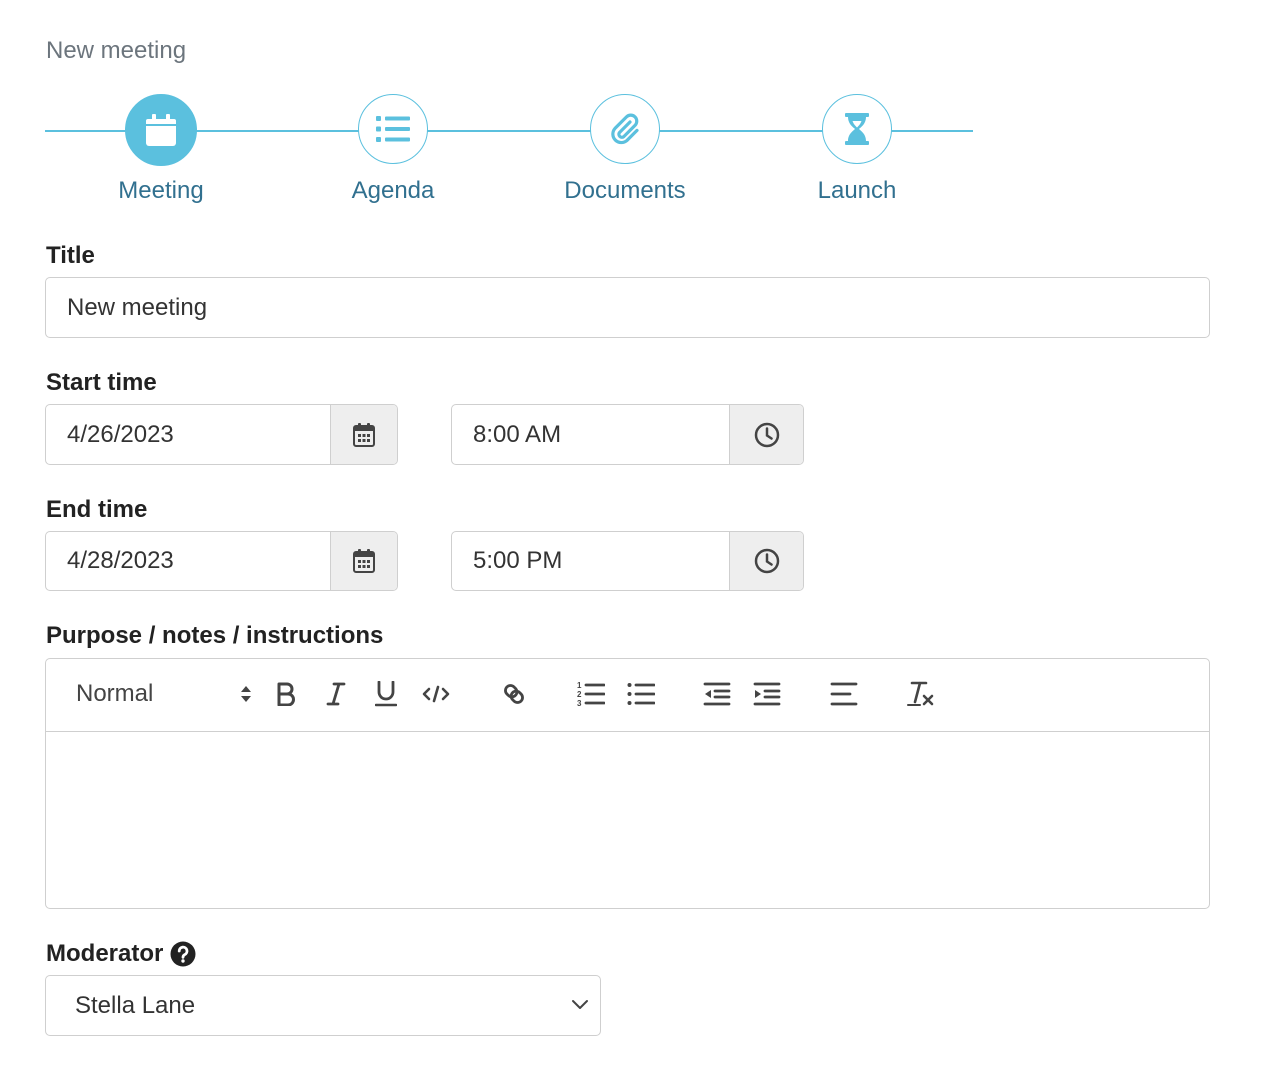  I want to click on start-date-group, so click(221, 434).